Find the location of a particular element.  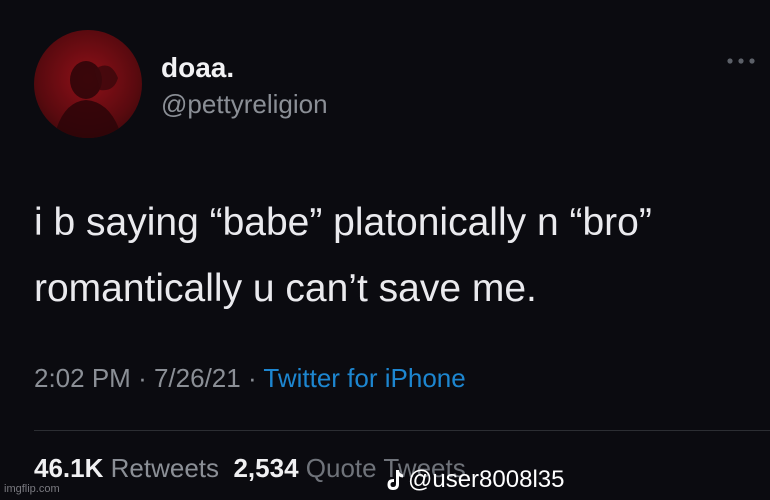

tweet-text-line: i b saying “babe” platonically n “bro” is located at coordinates (343, 222).